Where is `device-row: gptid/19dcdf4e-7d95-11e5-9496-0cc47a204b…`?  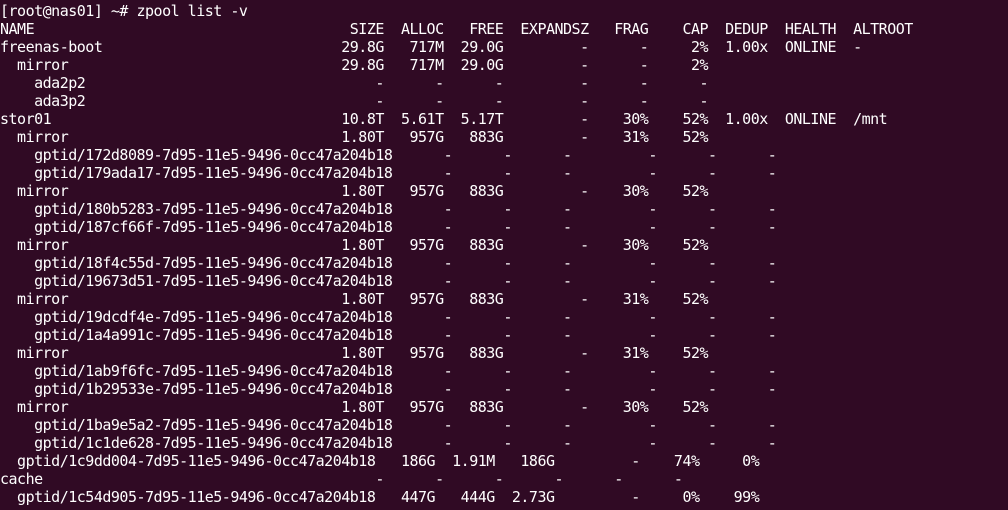 device-row: gptid/19dcdf4e-7d95-11e5-9496-0cc47a204b… is located at coordinates (388, 317).